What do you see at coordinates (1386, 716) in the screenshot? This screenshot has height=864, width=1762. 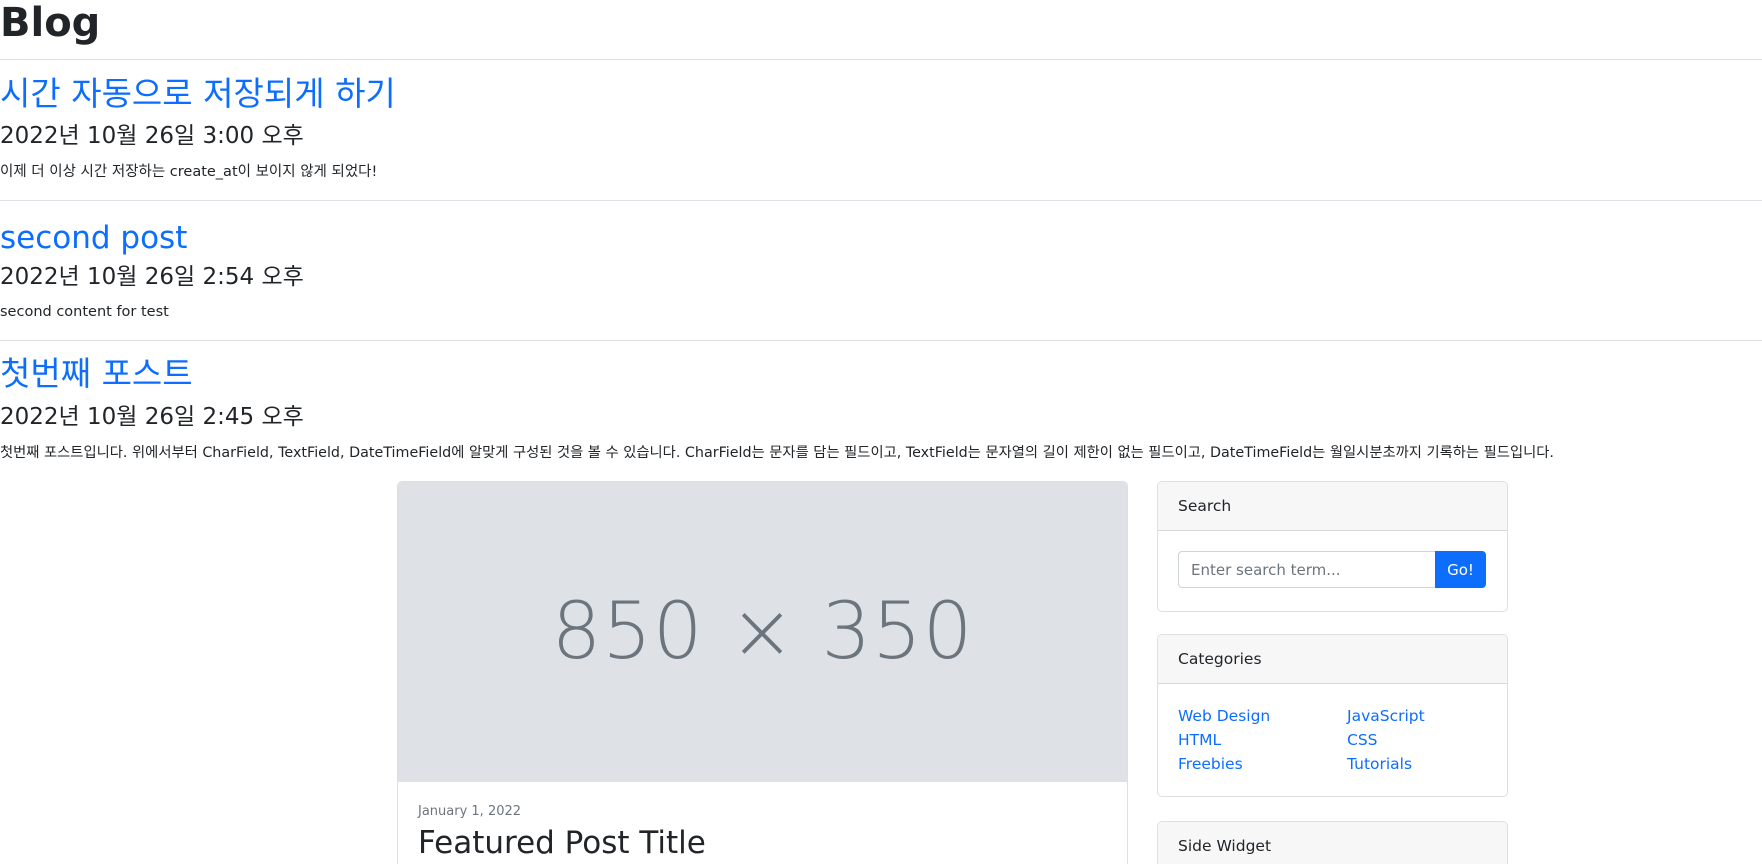 I see `category-link-javascript: JavaScript` at bounding box center [1386, 716].